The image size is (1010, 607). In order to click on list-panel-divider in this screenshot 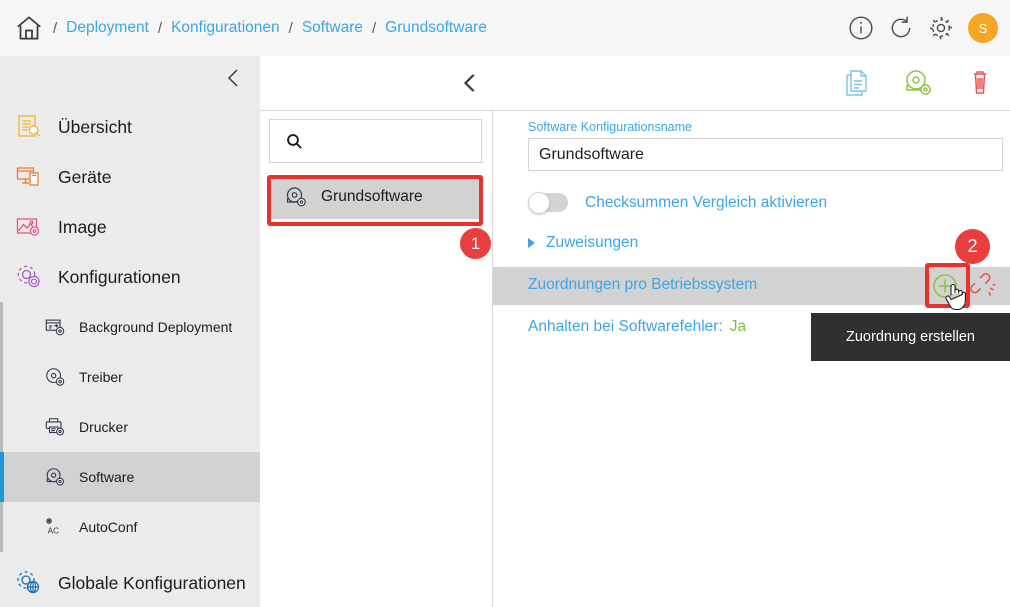, I will do `click(376, 110)`.